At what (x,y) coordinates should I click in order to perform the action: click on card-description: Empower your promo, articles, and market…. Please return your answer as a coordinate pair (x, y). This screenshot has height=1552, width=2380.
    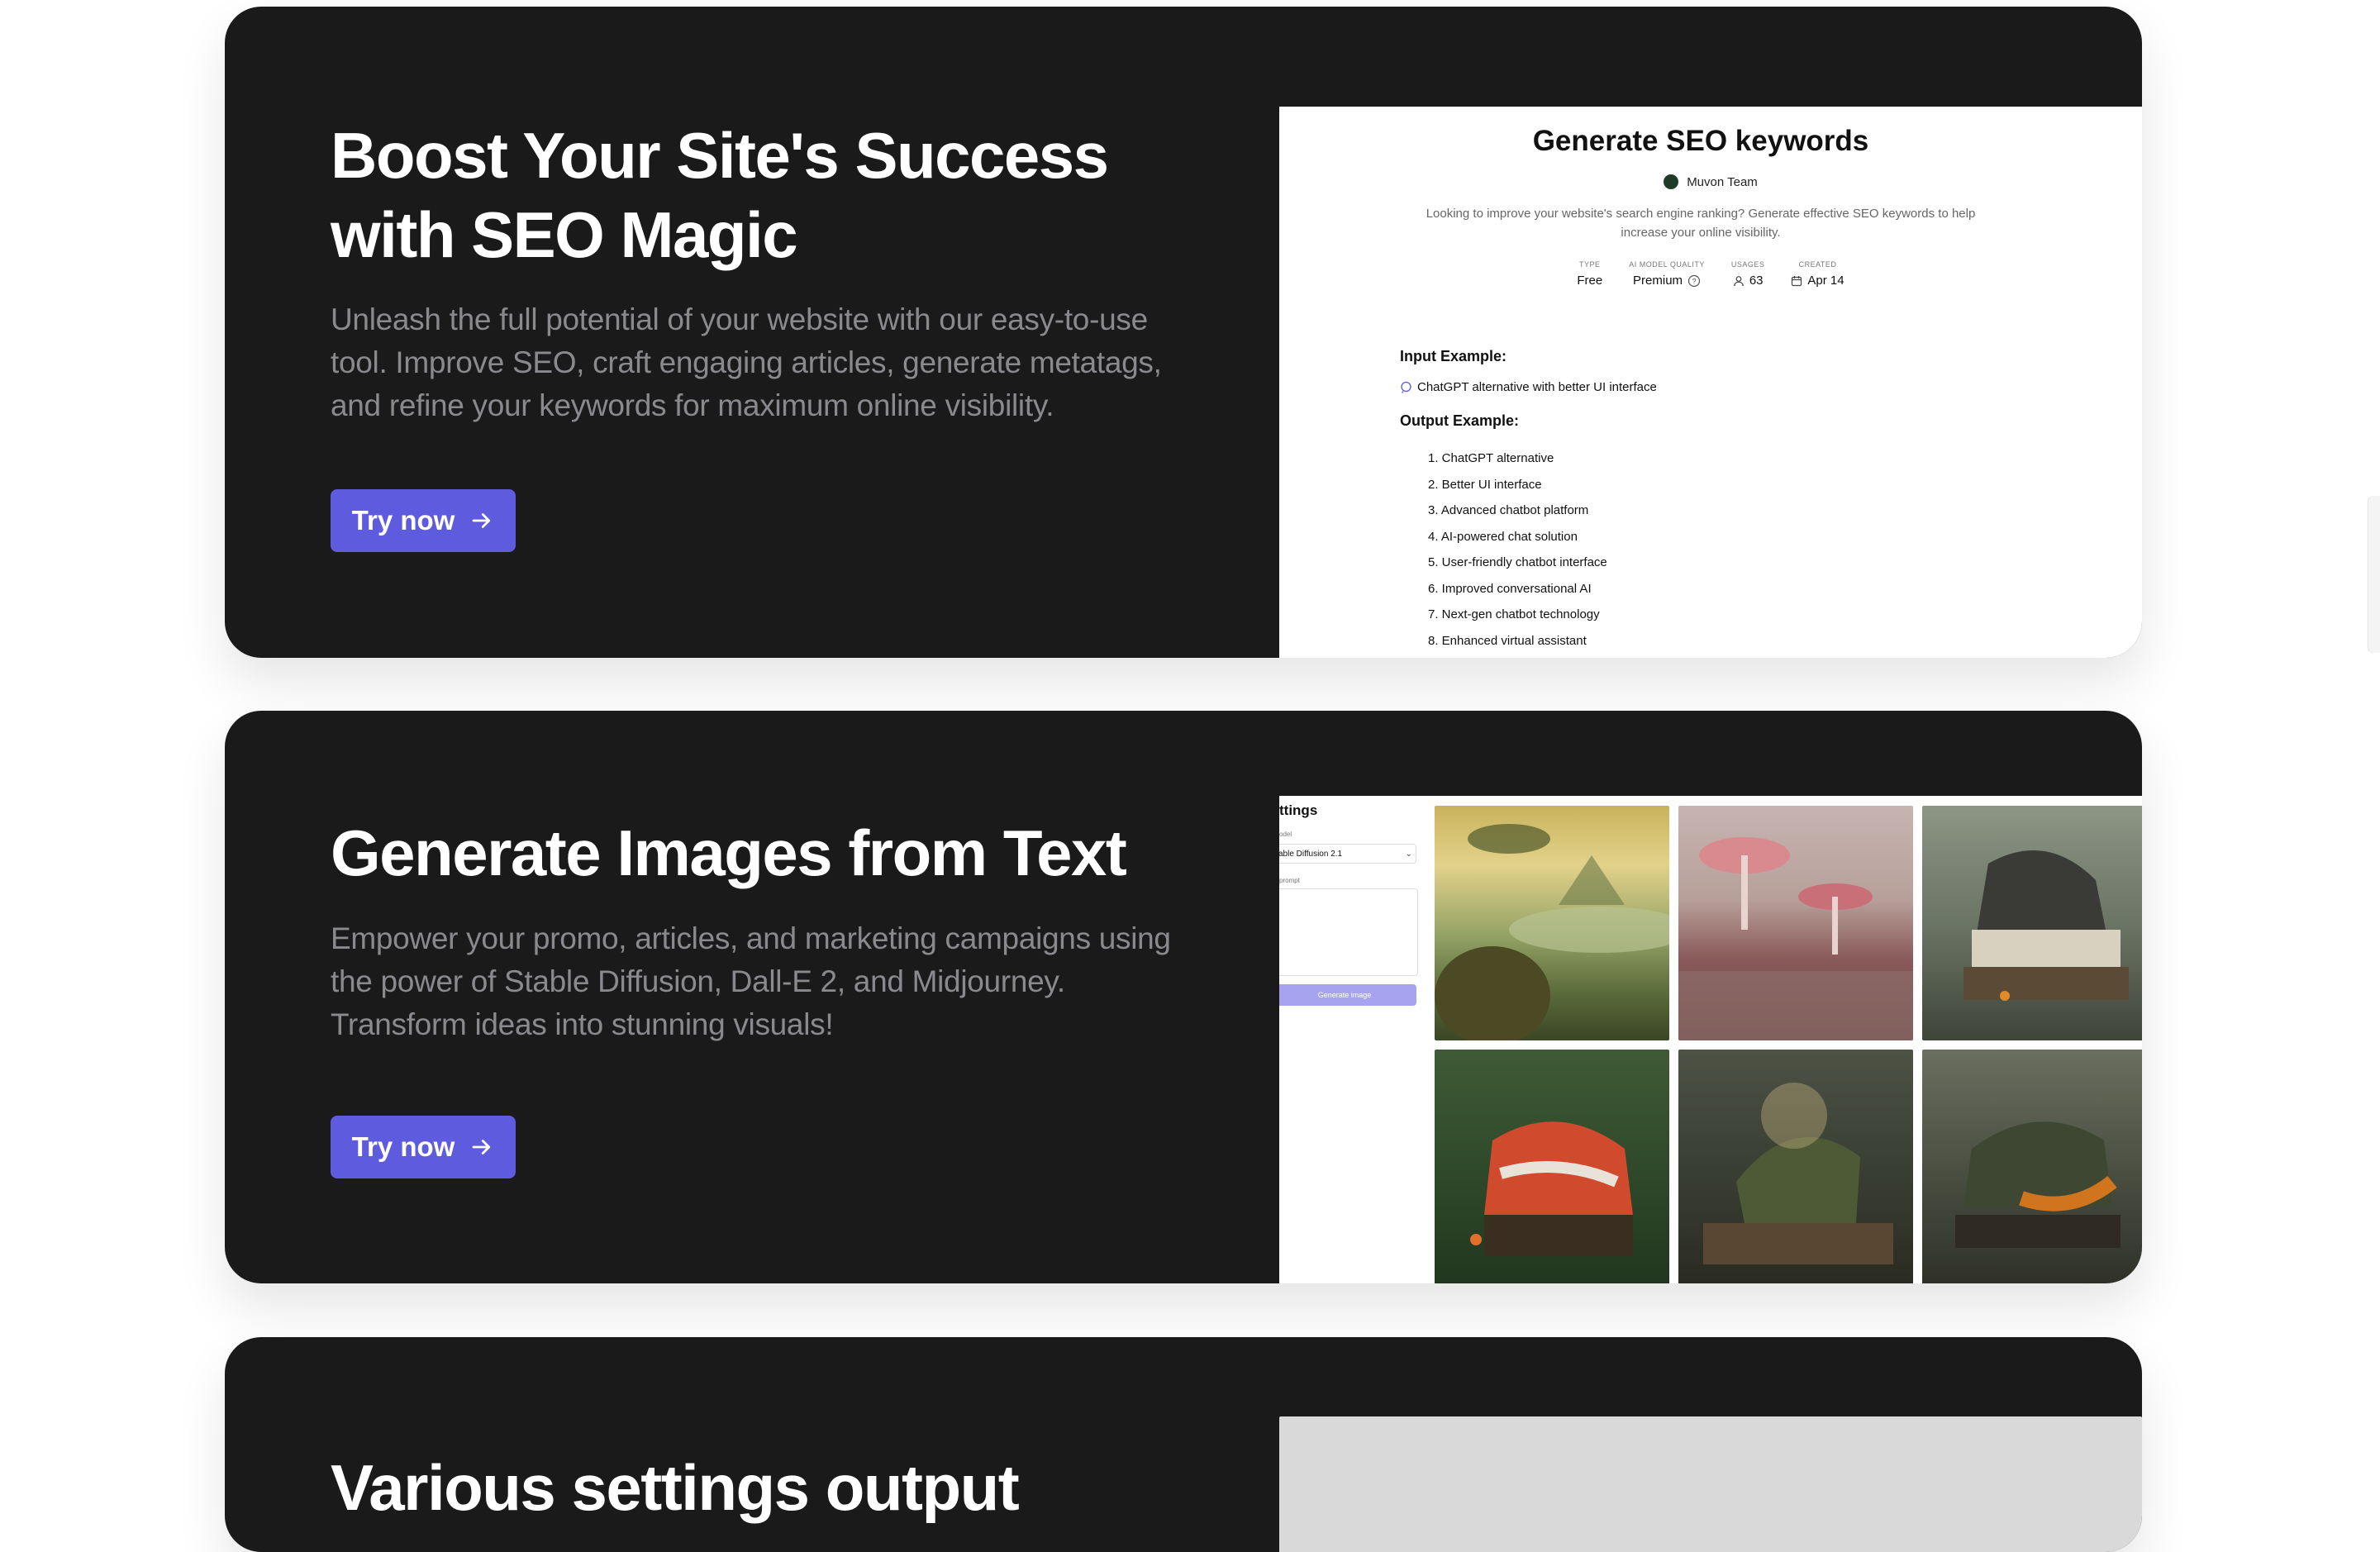
    Looking at the image, I should click on (751, 981).